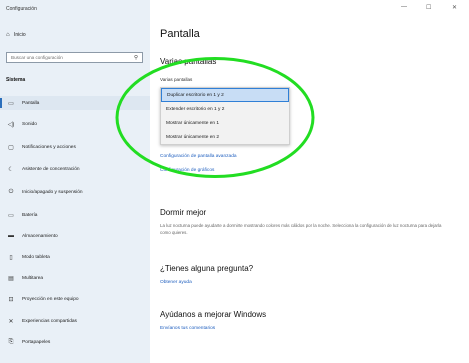 This screenshot has height=363, width=469. Describe the element at coordinates (454, 7) in the screenshot. I see `close-button: ✕` at that location.